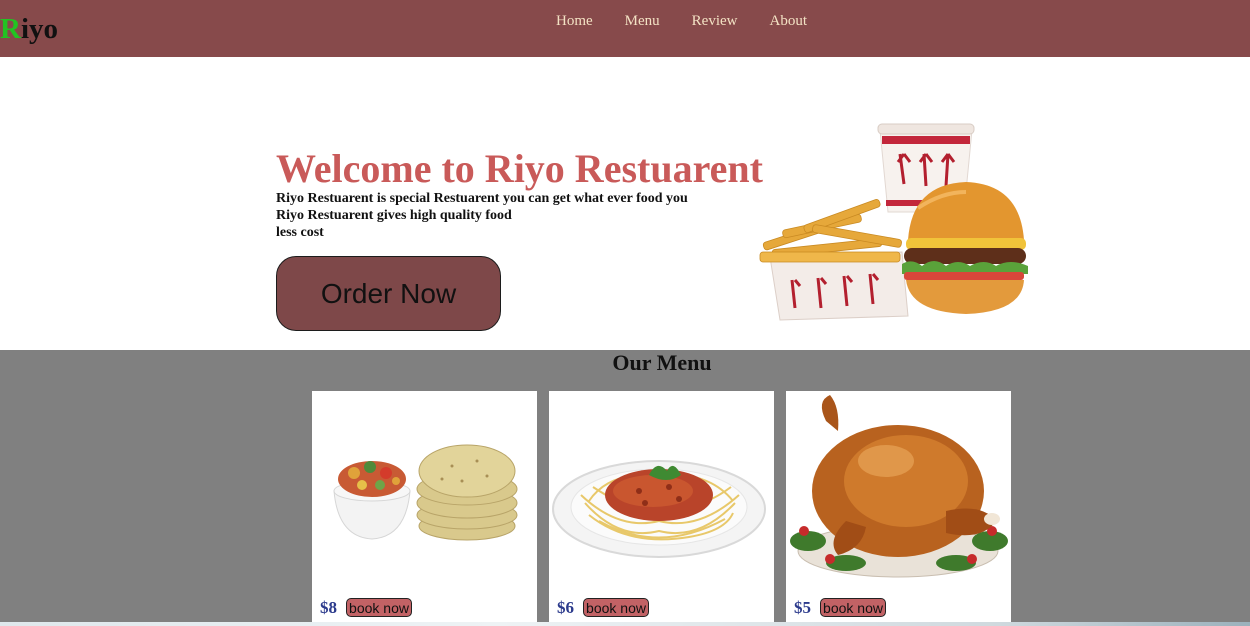 This screenshot has height=626, width=1250. I want to click on menu-title: Our Menu, so click(662, 362).